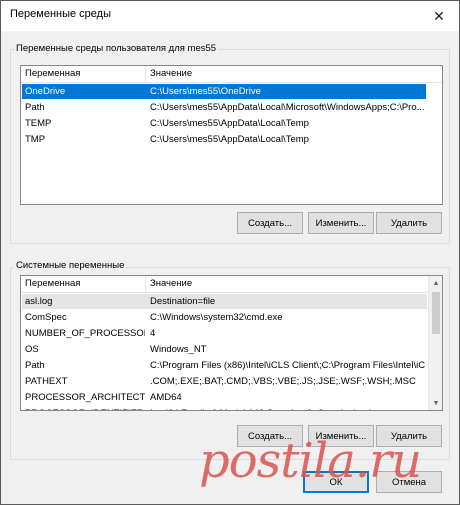 Image resolution: width=460 pixels, height=505 pixels. Describe the element at coordinates (178, 349) in the screenshot. I see `variable-value: Windows_NT` at that location.